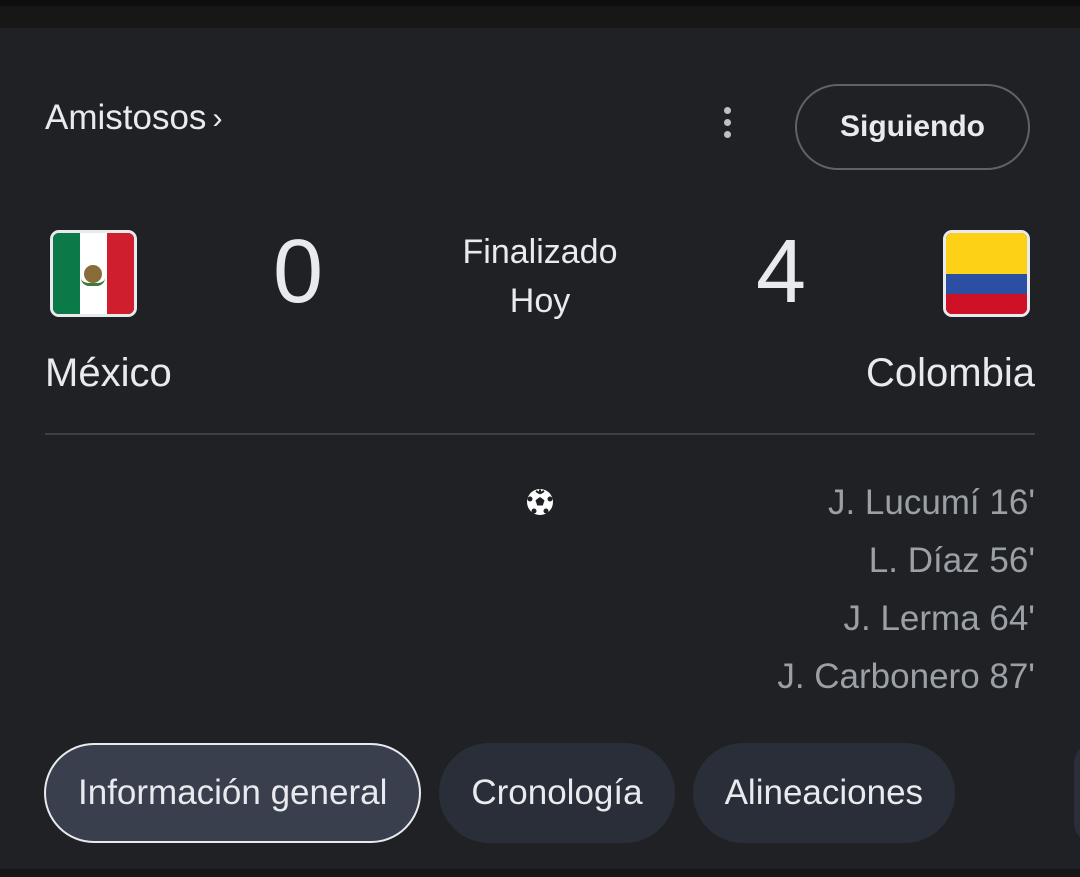 This screenshot has height=877, width=1080. Describe the element at coordinates (939, 618) in the screenshot. I see `scorer-item: J. Lerma 64'` at that location.